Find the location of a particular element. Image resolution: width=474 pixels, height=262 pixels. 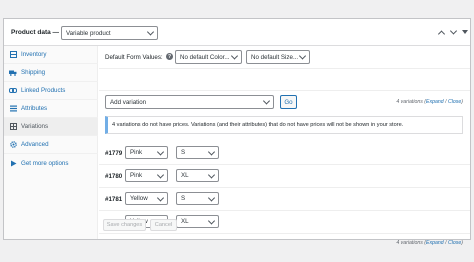

bulk-action-value: Add variation is located at coordinates (128, 102).